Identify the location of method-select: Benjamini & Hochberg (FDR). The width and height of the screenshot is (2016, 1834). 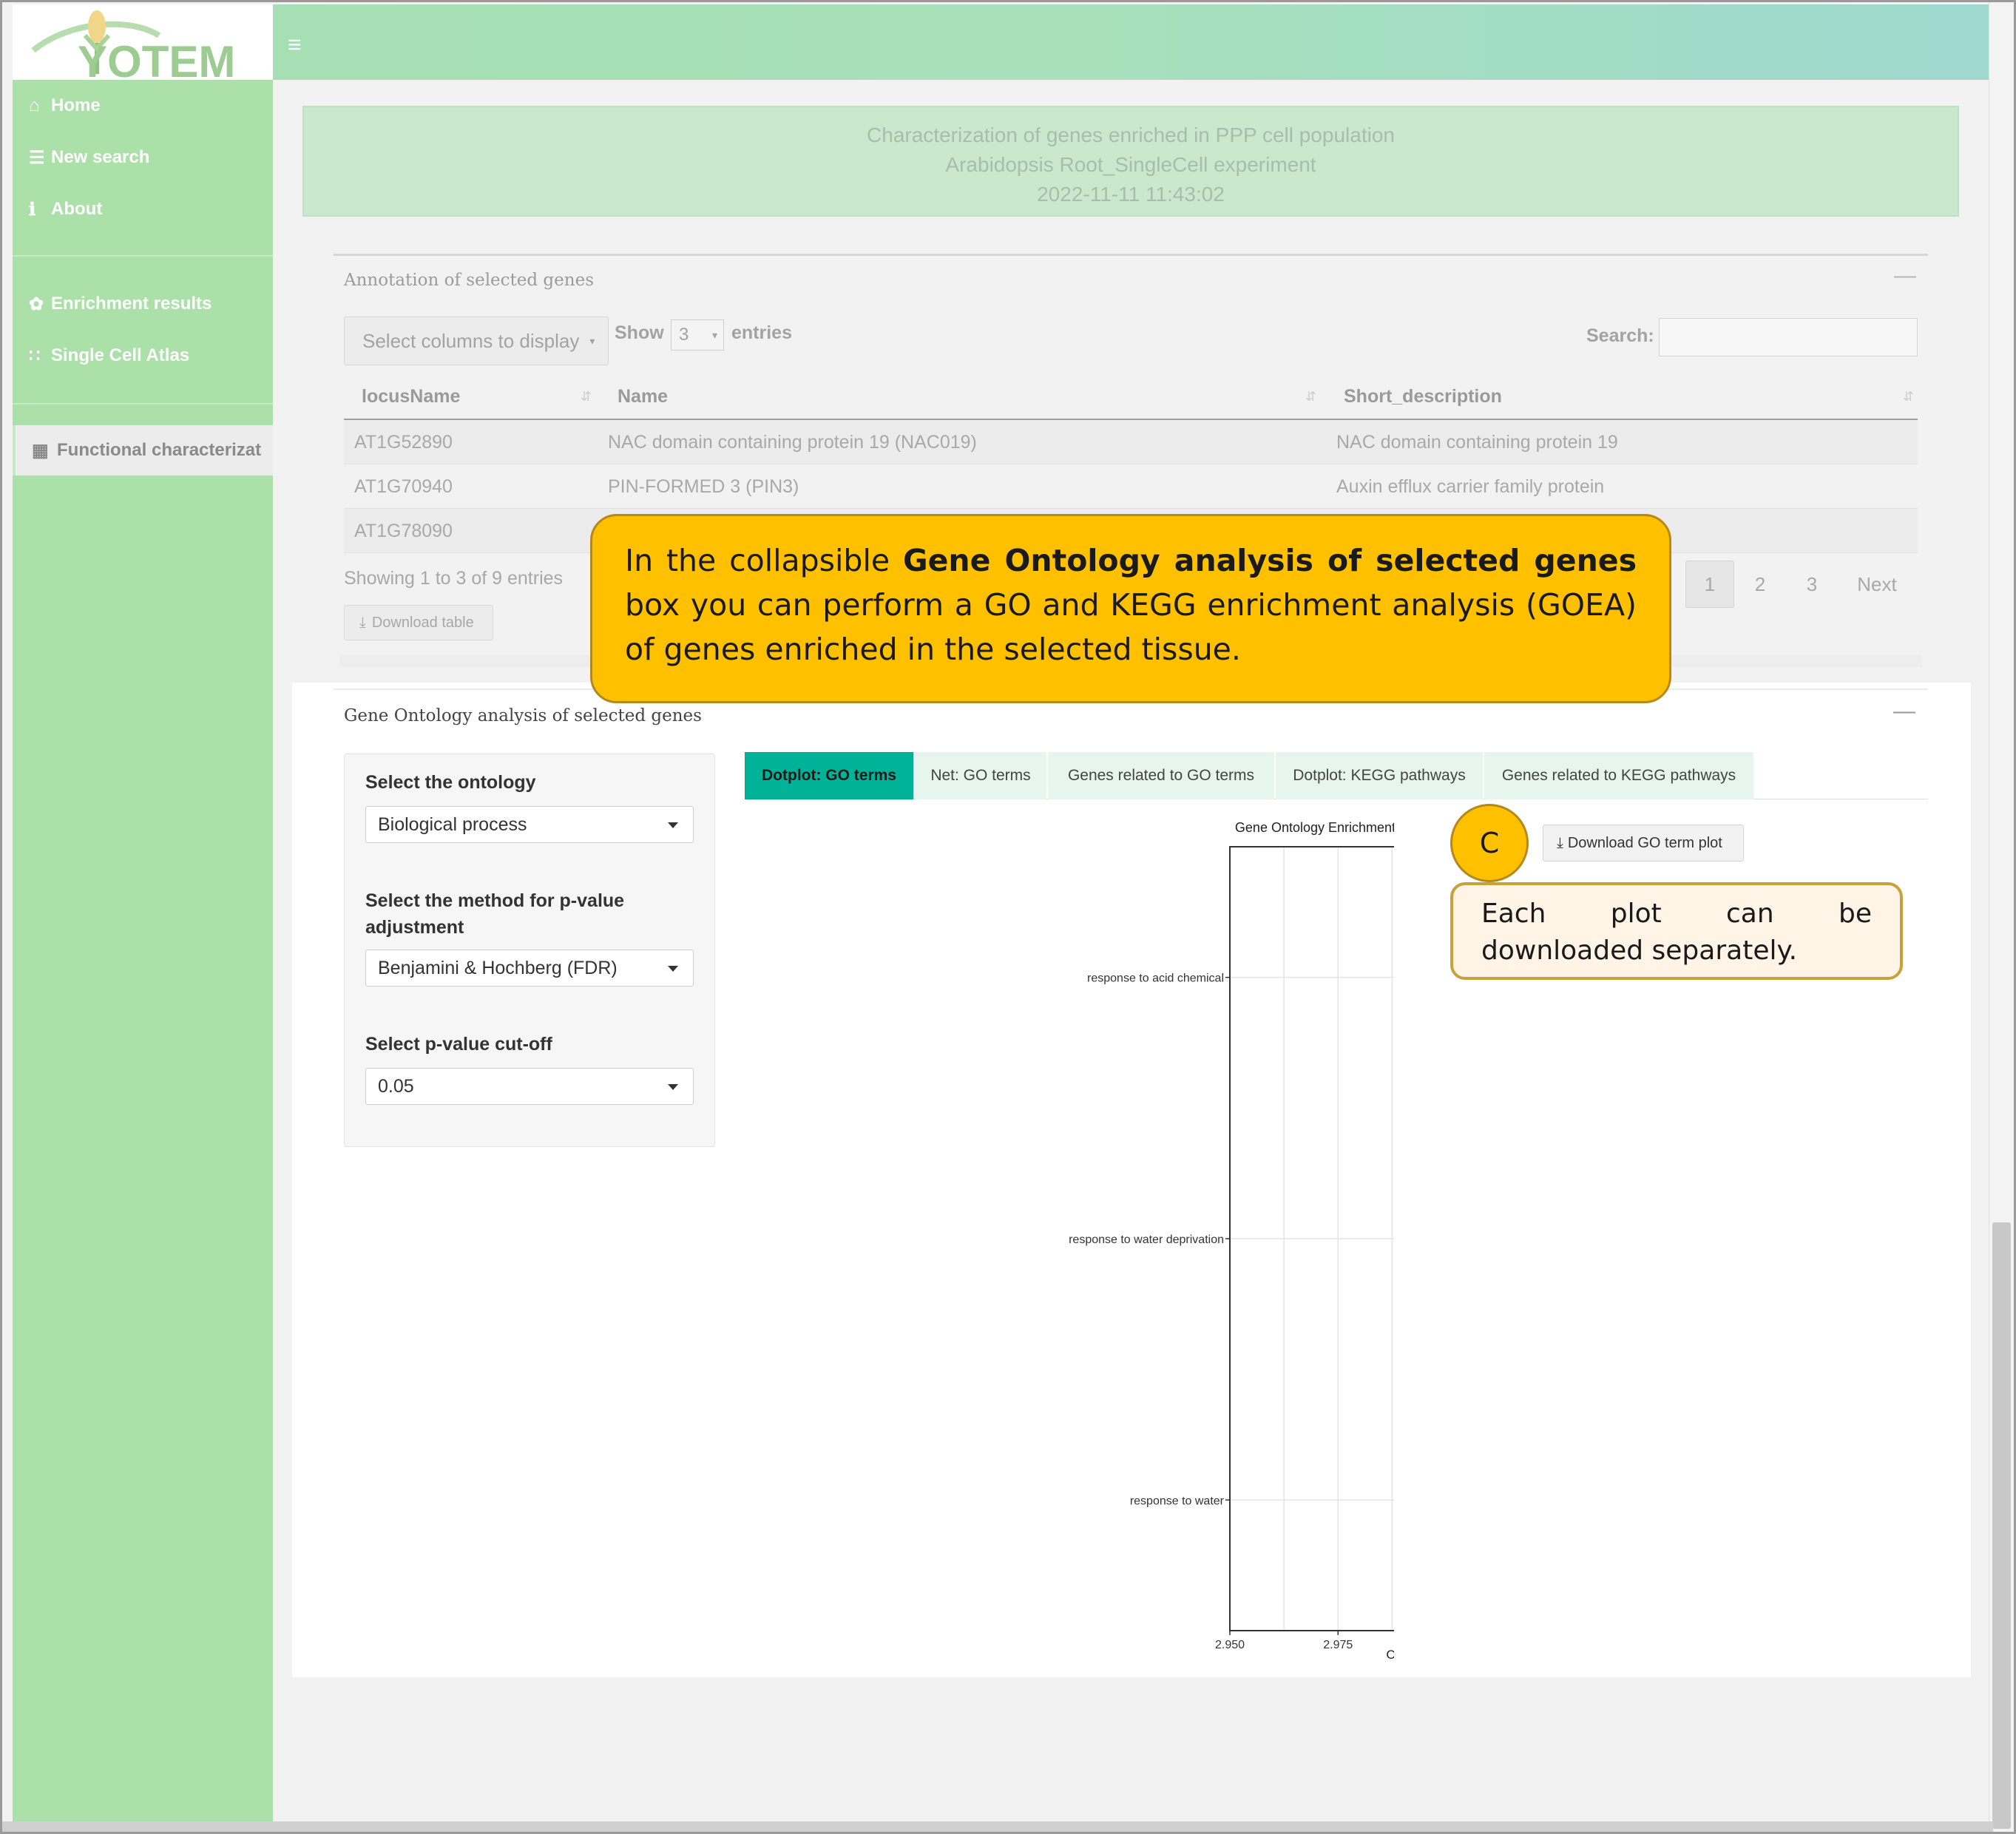
(530, 968).